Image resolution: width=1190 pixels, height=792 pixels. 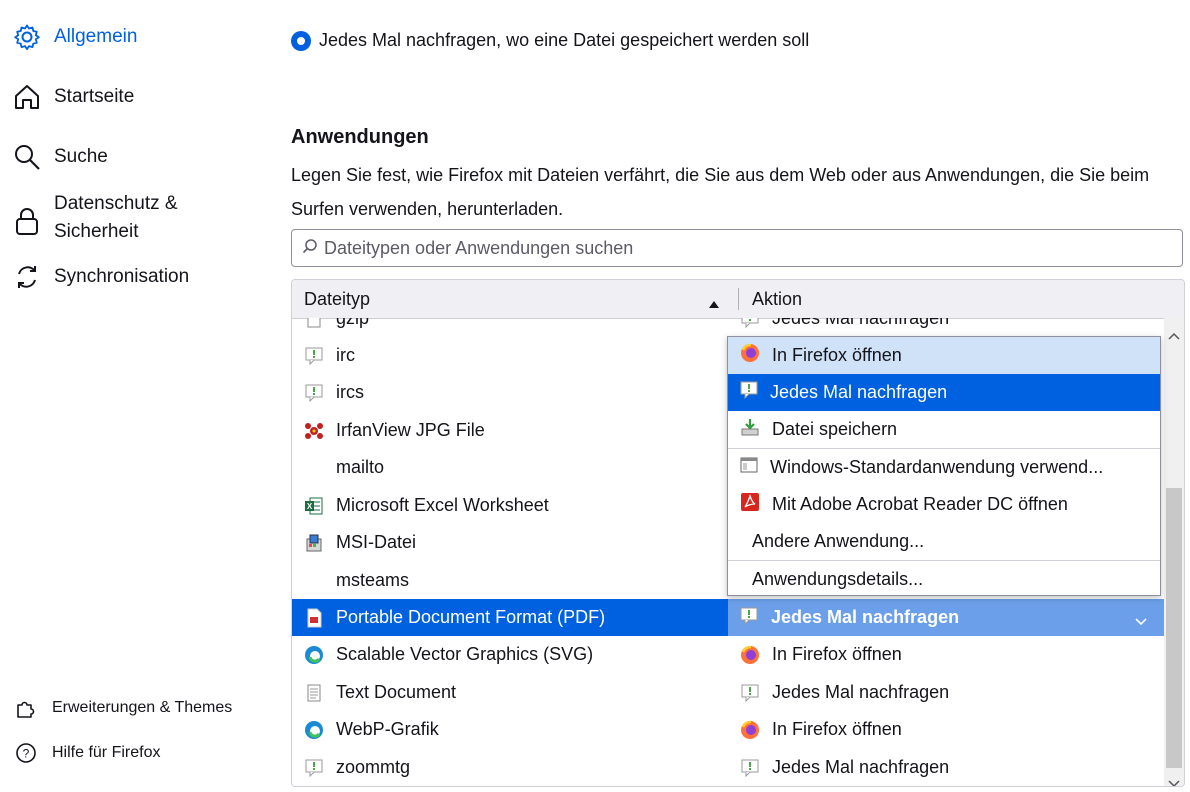 What do you see at coordinates (376, 542) in the screenshot?
I see `filetype-label: MSI-Datei` at bounding box center [376, 542].